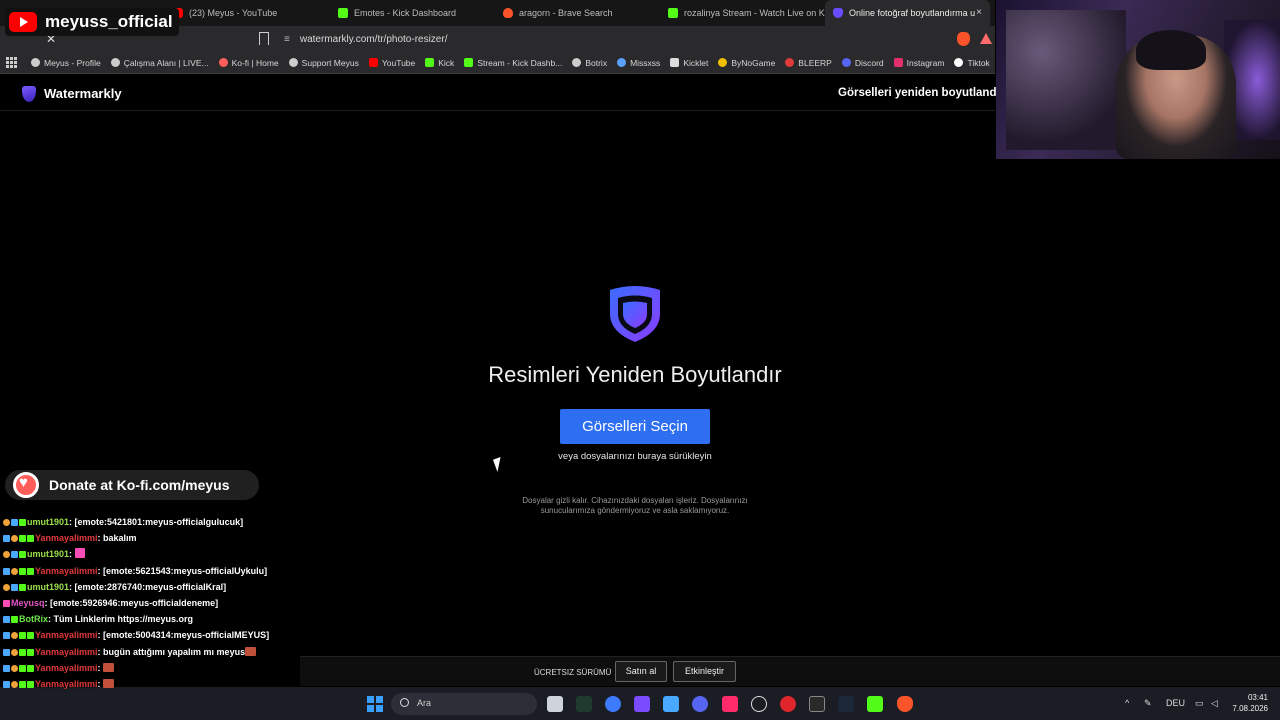 The height and width of the screenshot is (720, 1280). Describe the element at coordinates (153, 668) in the screenshot. I see `chat-message: Yanmayalimmi:` at that location.